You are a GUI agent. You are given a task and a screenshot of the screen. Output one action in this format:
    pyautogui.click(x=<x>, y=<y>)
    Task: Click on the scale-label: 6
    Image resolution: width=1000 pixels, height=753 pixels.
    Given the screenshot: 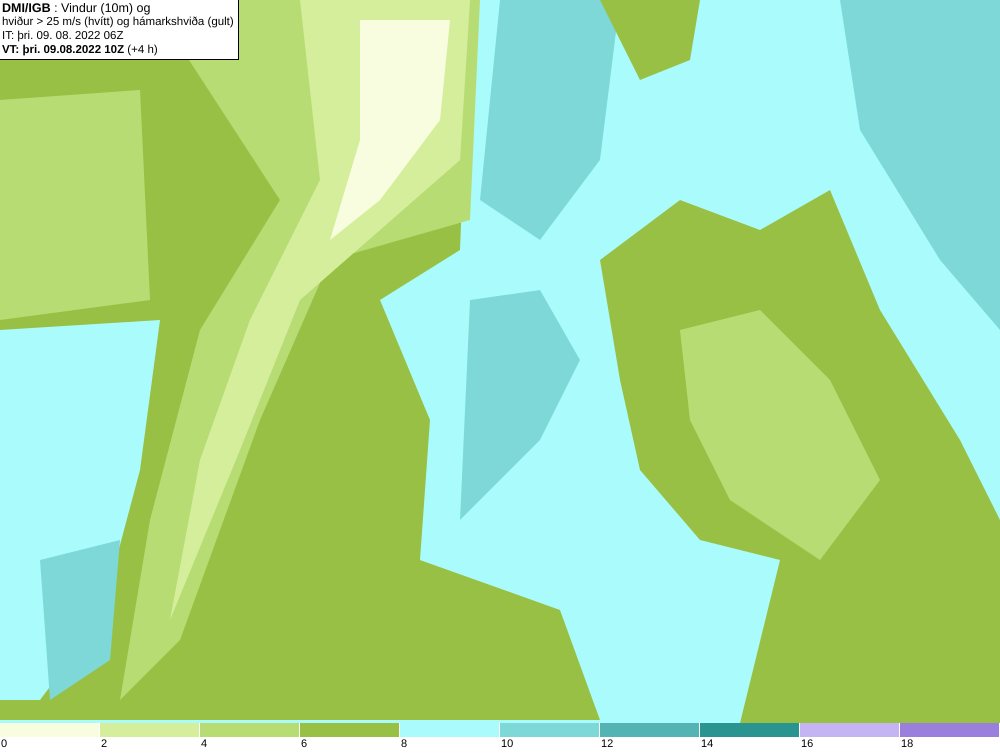 What is the action you would take?
    pyautogui.click(x=304, y=744)
    